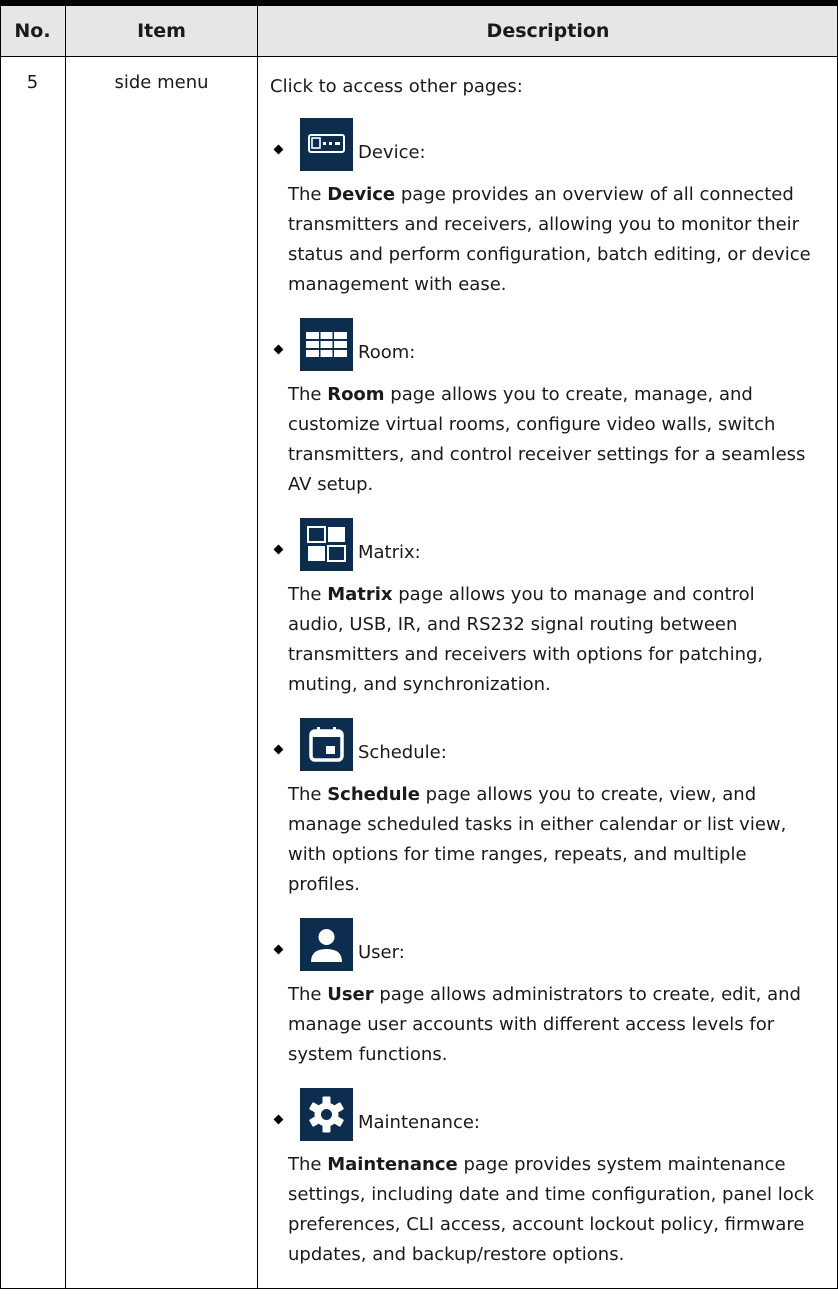 The image size is (838, 1297). Describe the element at coordinates (542, 549) in the screenshot. I see `bullet-row: Matrix:` at that location.